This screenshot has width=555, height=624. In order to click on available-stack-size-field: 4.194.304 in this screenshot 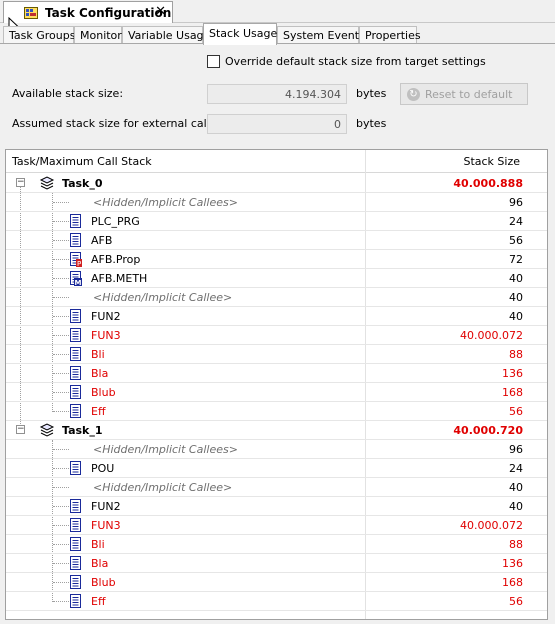, I will do `click(277, 94)`.